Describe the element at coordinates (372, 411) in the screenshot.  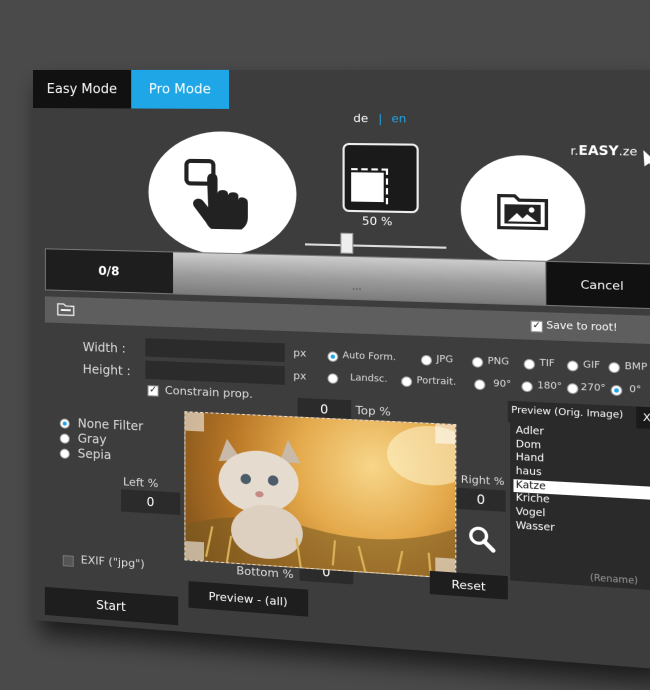
I see `crop-top-label: Top %` at that location.